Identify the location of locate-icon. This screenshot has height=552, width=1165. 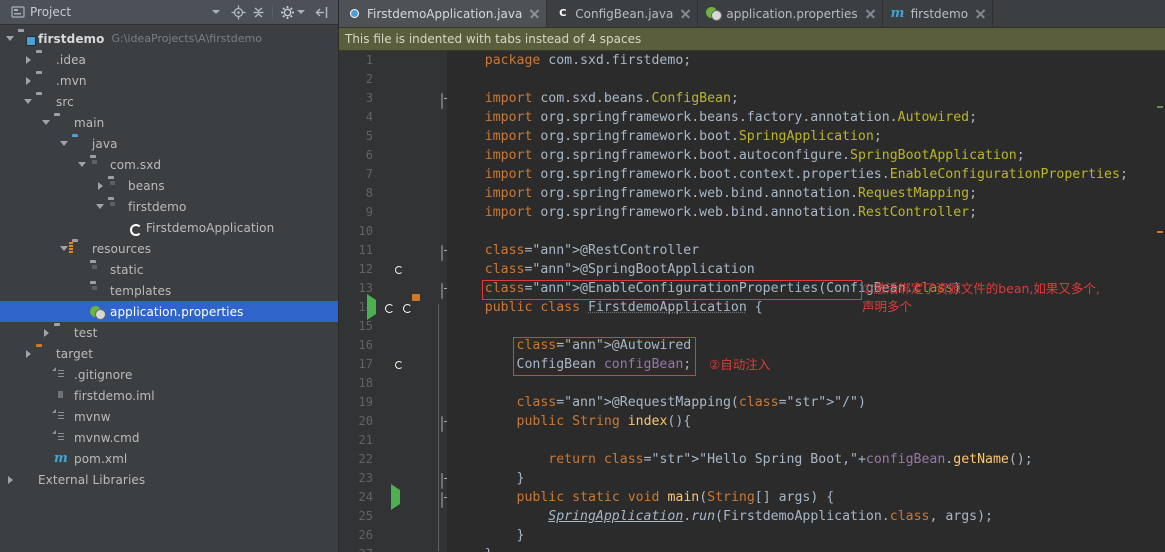
(238, 12).